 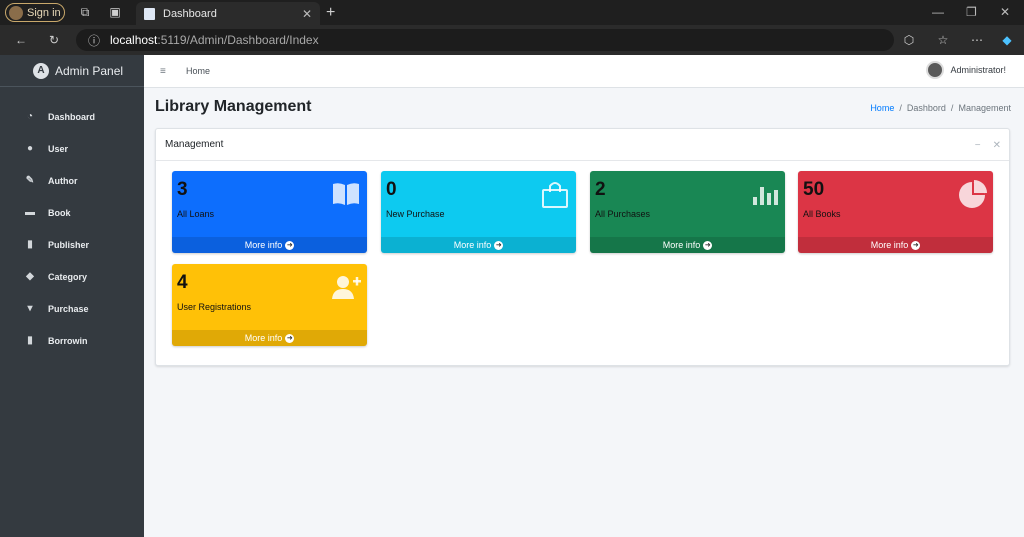 I want to click on breadcrumb-dashbord: Dashbord, so click(x=926, y=108).